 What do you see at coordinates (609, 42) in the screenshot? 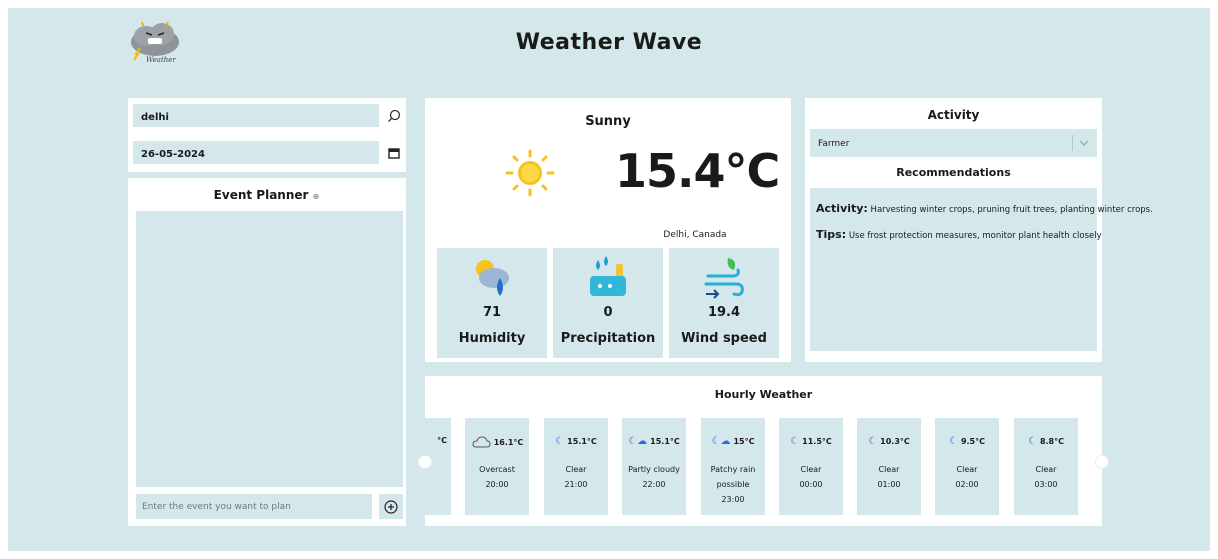
I see `app-title: Weather Wave` at bounding box center [609, 42].